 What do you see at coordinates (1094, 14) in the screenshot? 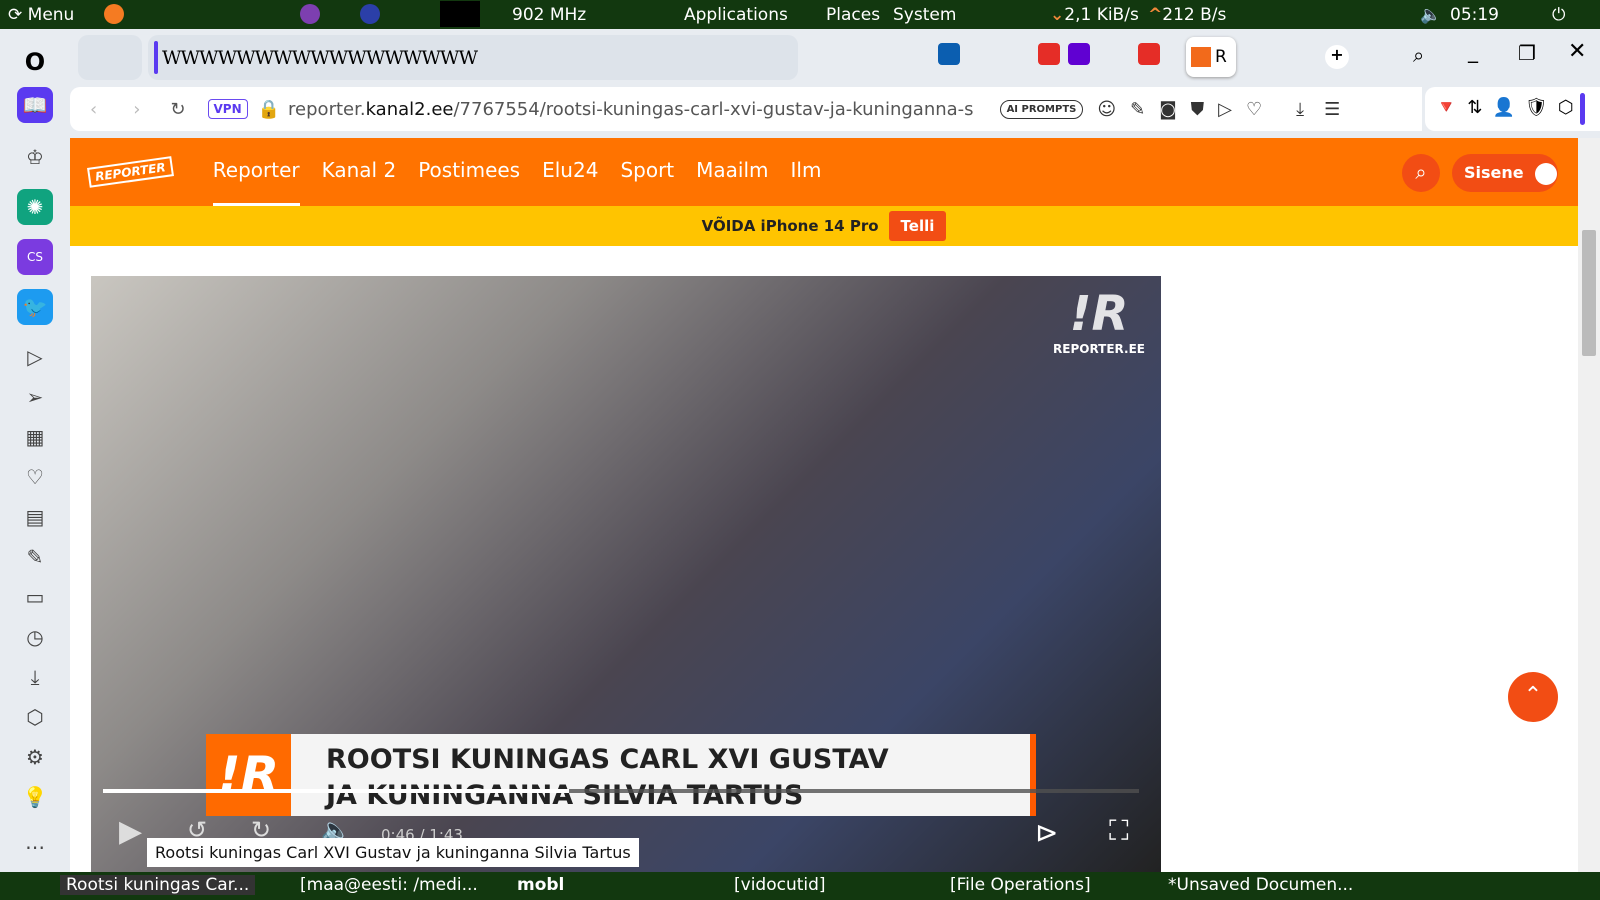
I see `net-down: ⌄2,1 KiB/s` at bounding box center [1094, 14].